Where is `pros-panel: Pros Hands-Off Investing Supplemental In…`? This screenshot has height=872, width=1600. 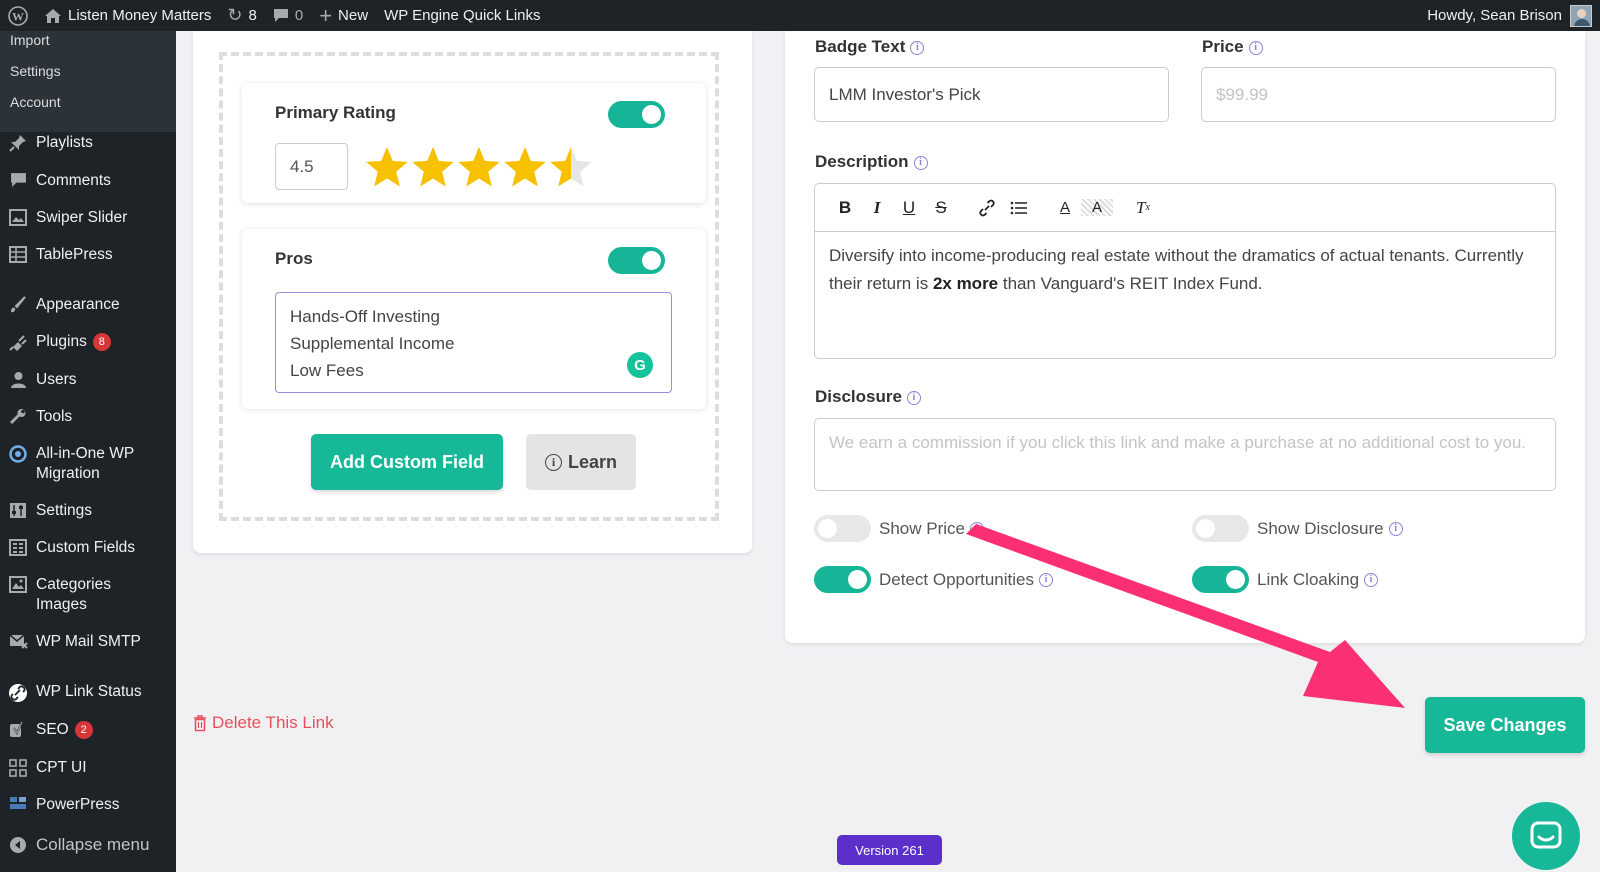
pros-panel: Pros Hands-Off Investing Supplemental In… is located at coordinates (474, 319).